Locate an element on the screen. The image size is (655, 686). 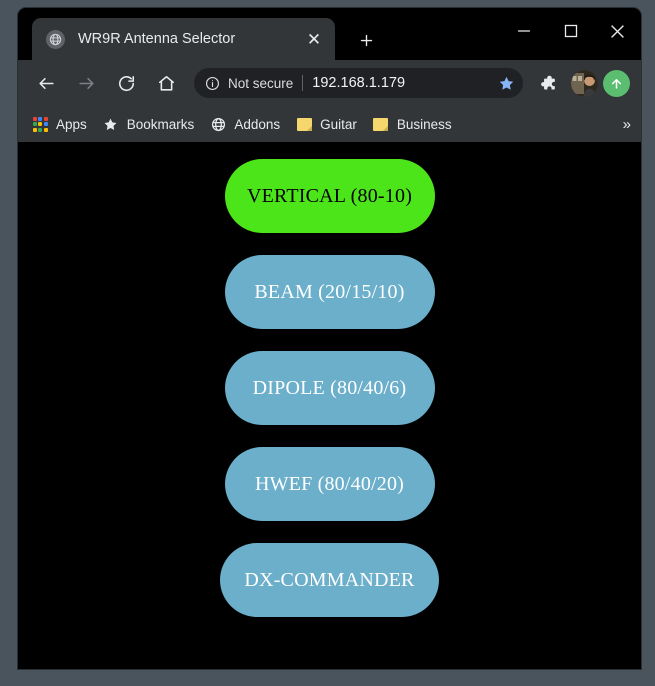
browser-tab-active: WR9R Antenna Selector ✕ is located at coordinates (183, 39).